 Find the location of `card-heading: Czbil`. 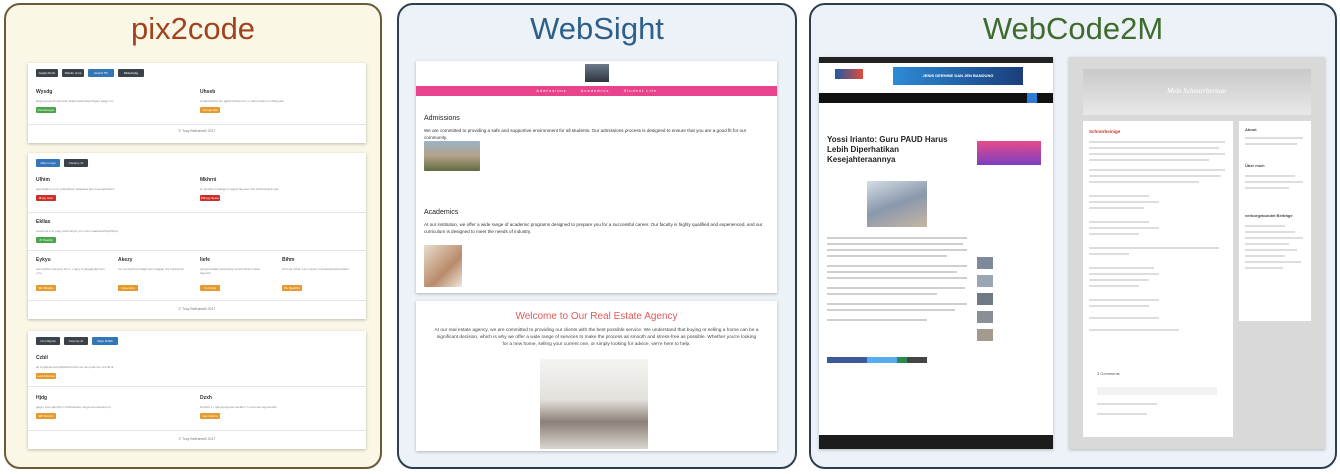

card-heading: Czbil is located at coordinates (42, 358).